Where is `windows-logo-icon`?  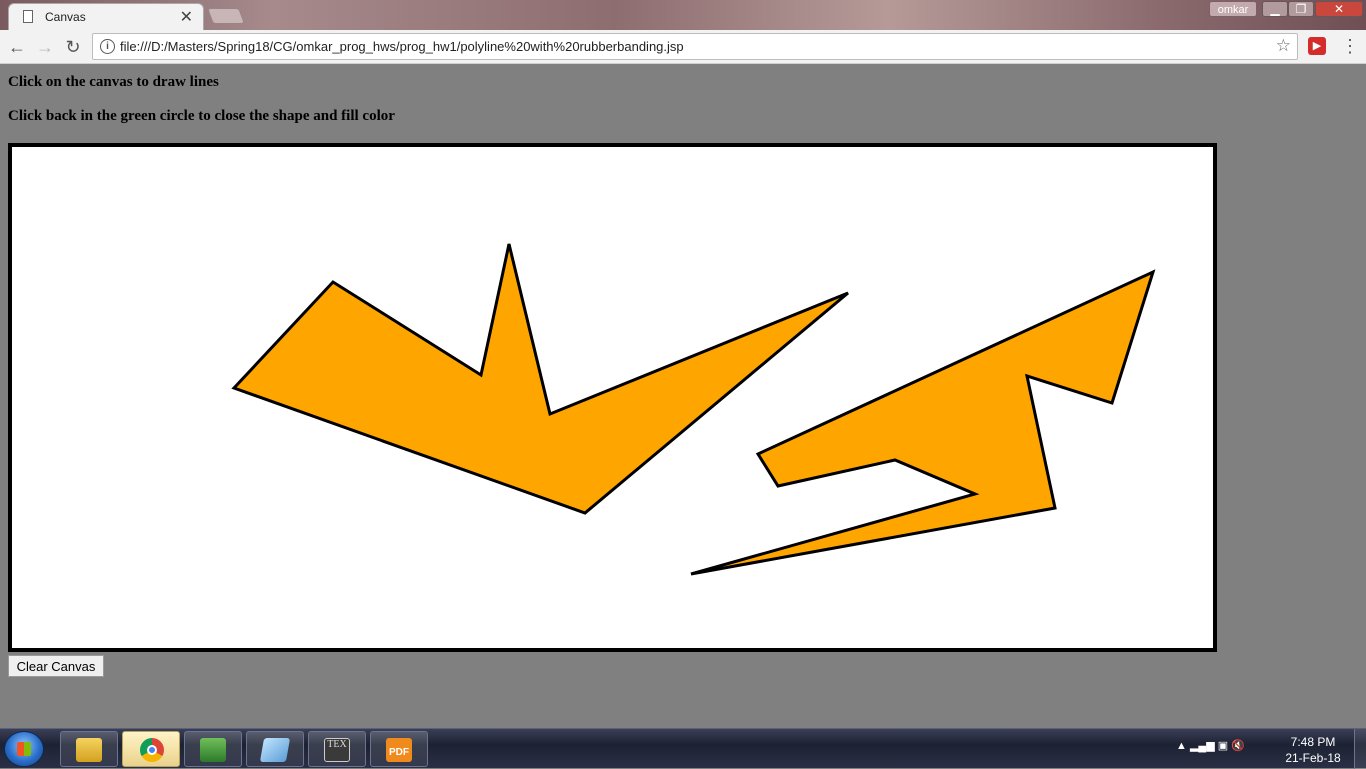 windows-logo-icon is located at coordinates (24, 749).